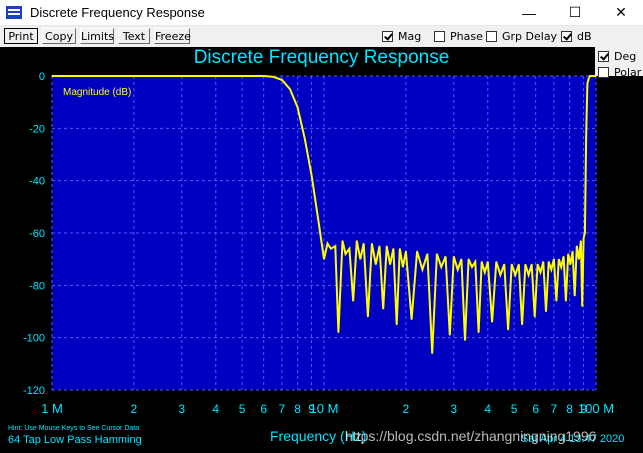 This screenshot has width=643, height=453. I want to click on x-tick-label: 10 M, so click(324, 408).